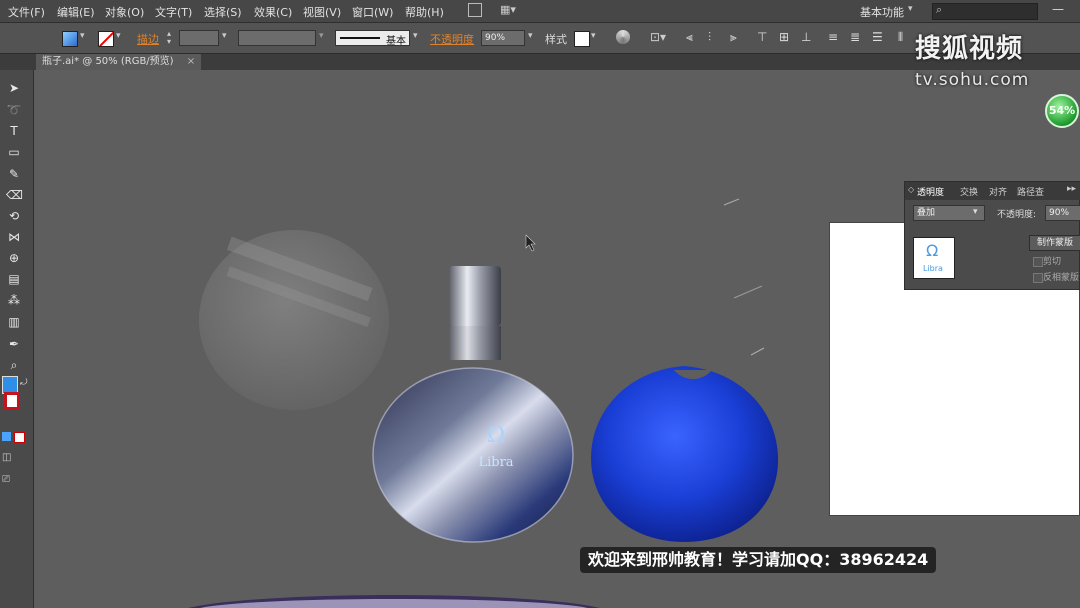  What do you see at coordinates (689, 37) in the screenshot?
I see `align-left-icon: ⫷` at bounding box center [689, 37].